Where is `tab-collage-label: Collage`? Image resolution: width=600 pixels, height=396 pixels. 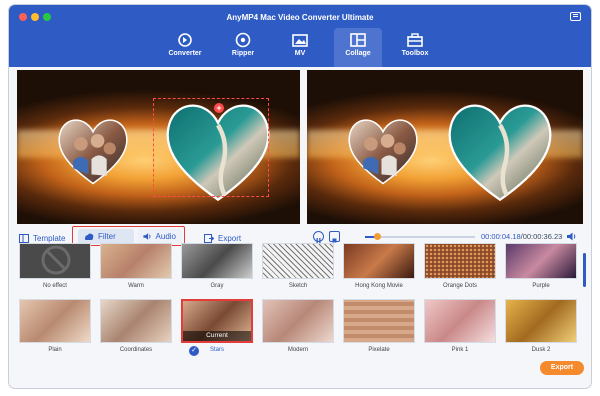
tab-collage-label: Collage is located at coordinates (358, 53).